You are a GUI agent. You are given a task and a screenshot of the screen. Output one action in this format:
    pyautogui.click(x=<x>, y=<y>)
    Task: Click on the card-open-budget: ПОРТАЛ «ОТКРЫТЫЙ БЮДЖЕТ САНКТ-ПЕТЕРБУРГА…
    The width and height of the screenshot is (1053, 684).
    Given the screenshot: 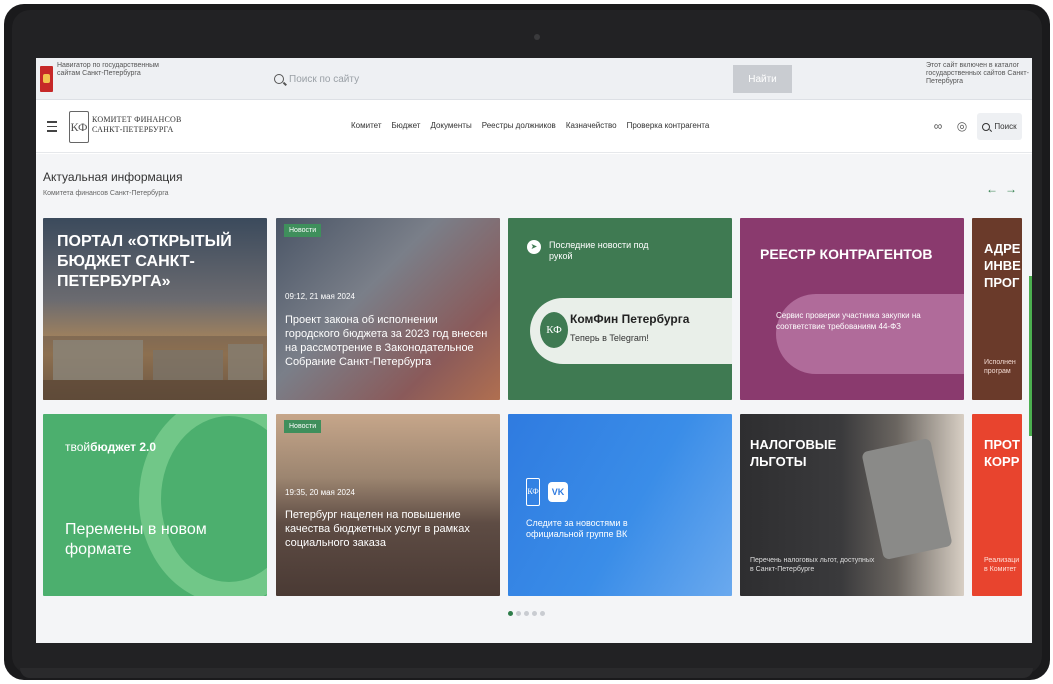 What is the action you would take?
    pyautogui.click(x=155, y=309)
    